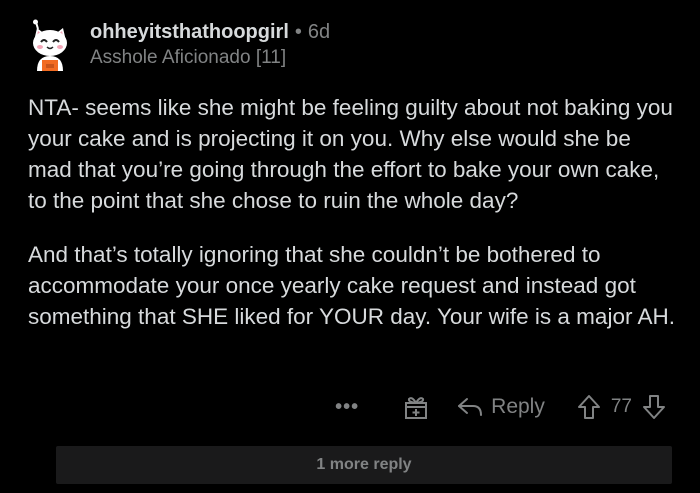  What do you see at coordinates (364, 465) in the screenshot?
I see `more-replies-button: 1 more reply` at bounding box center [364, 465].